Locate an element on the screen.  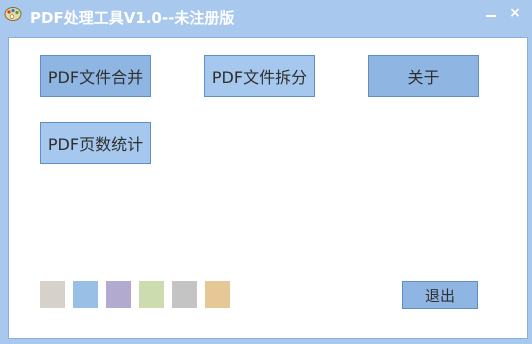
exit-button: 退出 is located at coordinates (440, 295).